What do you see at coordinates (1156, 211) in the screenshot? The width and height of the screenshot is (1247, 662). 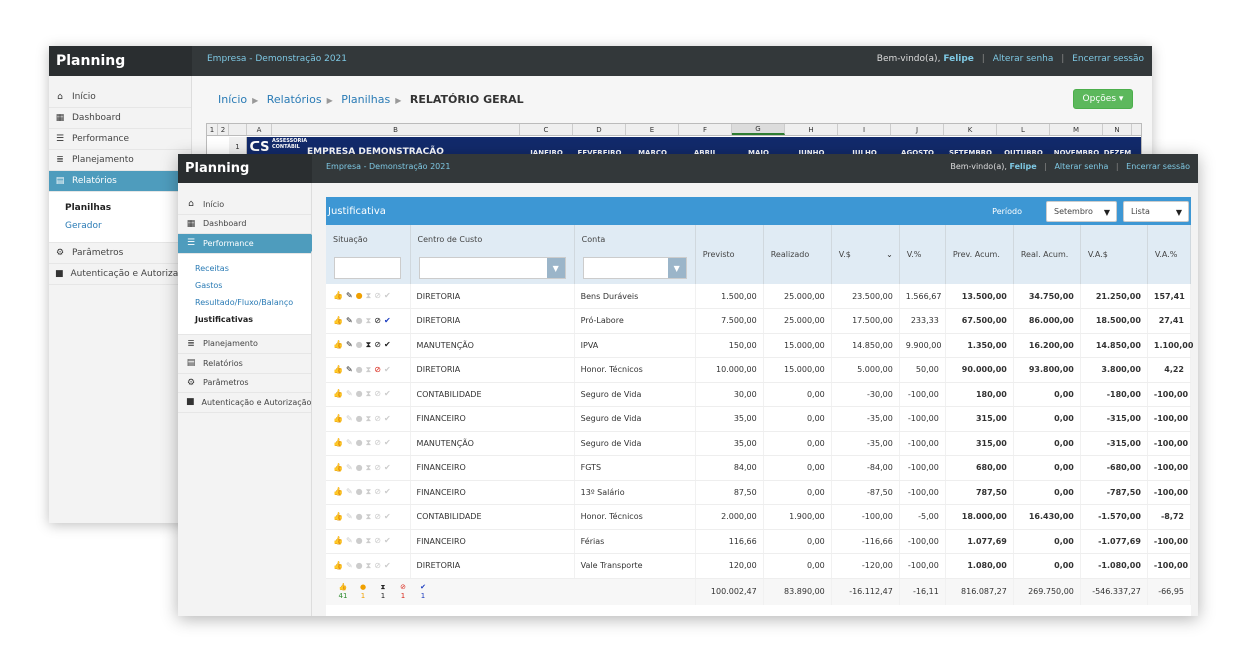 I see `view-select: Lista ▼` at bounding box center [1156, 211].